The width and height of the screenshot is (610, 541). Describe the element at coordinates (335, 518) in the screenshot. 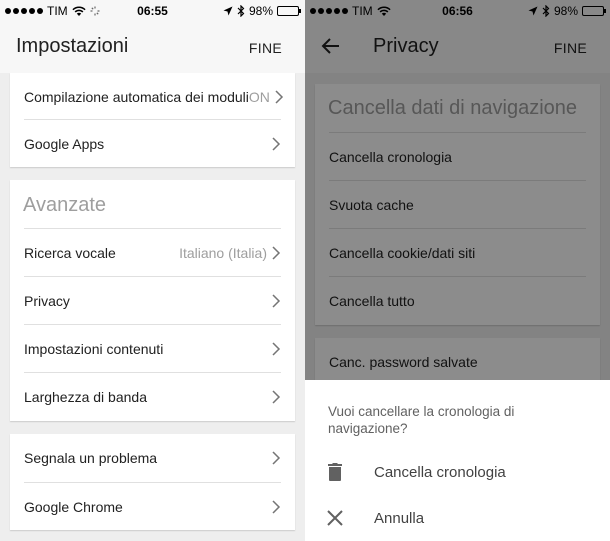

I see `close-icon` at that location.